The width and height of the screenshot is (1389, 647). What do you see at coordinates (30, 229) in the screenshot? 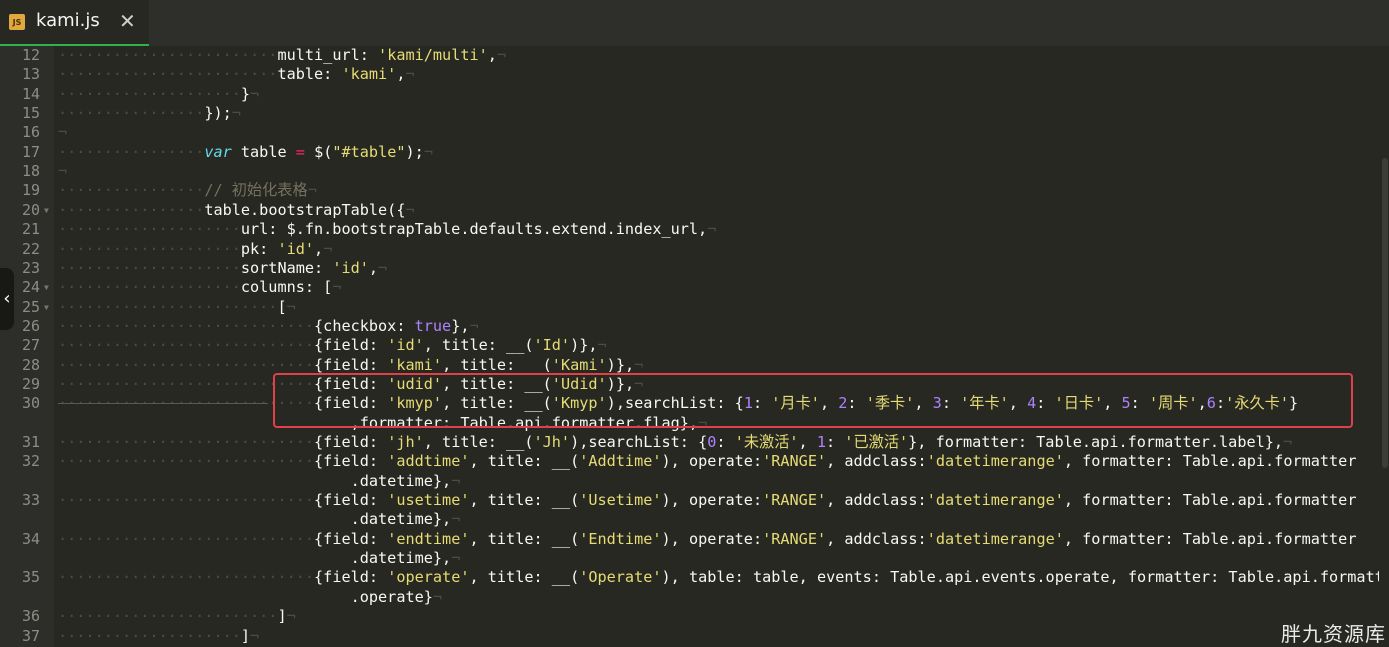
I see `line-number: 21` at bounding box center [30, 229].